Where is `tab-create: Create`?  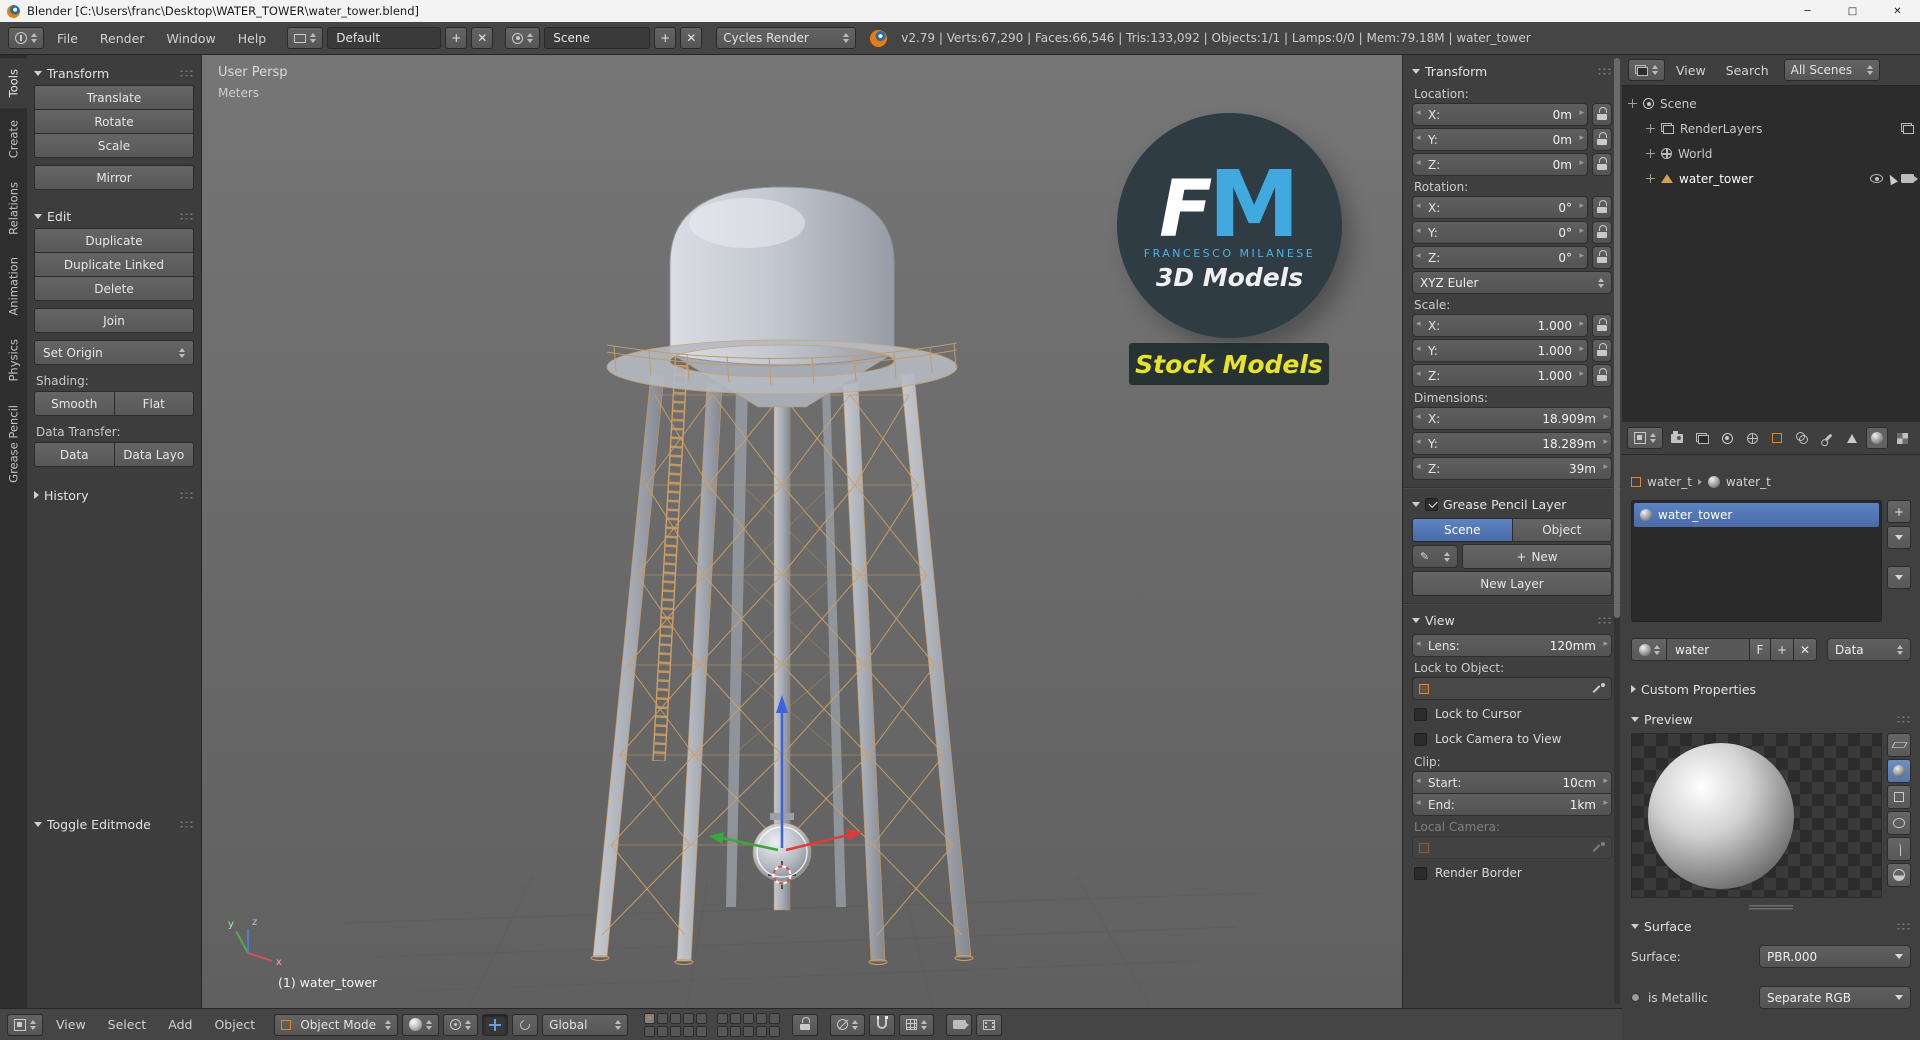
tab-create: Create is located at coordinates (13, 139).